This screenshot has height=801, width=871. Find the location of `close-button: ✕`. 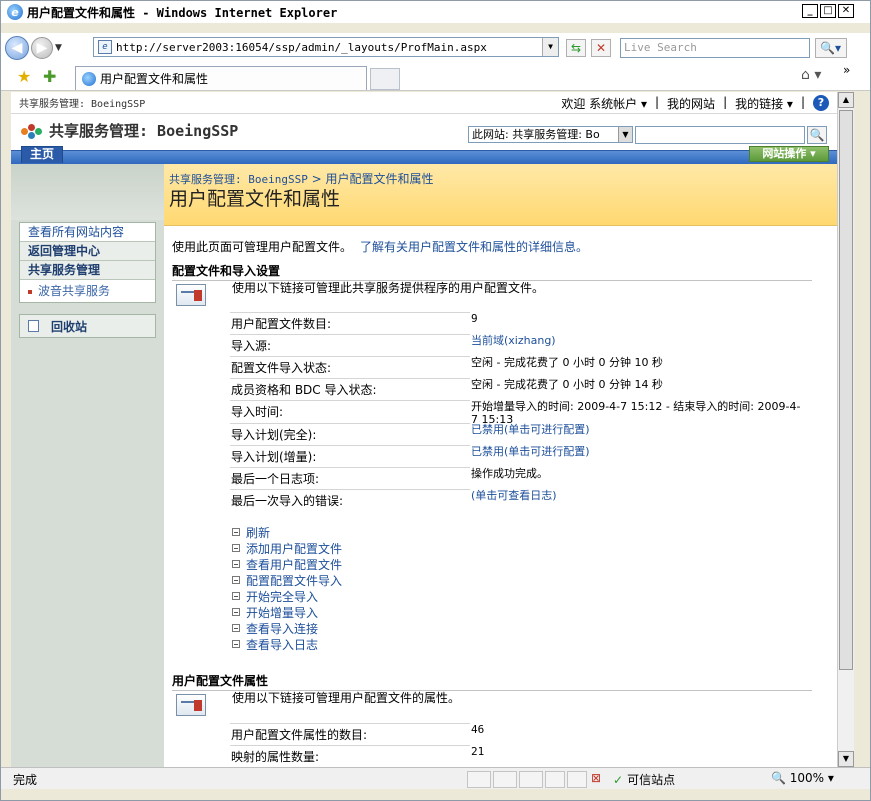

close-button: ✕ is located at coordinates (846, 11).